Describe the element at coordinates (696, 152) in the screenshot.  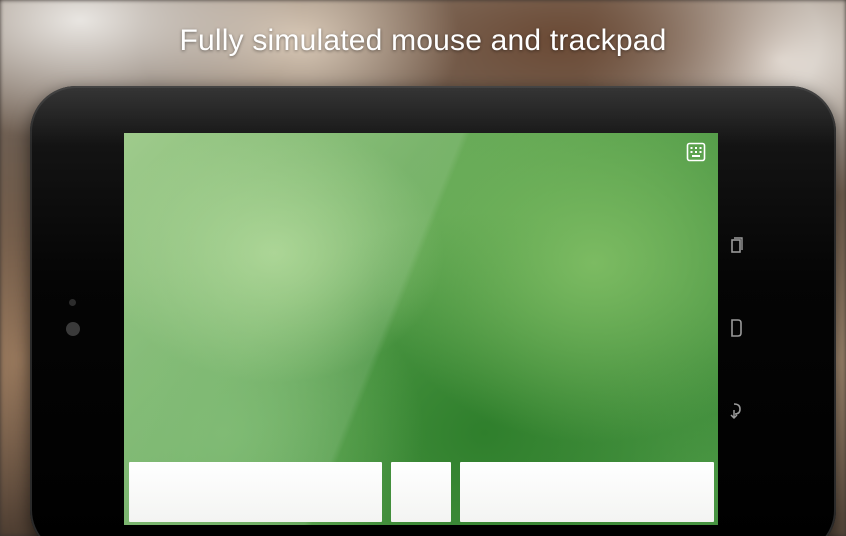
I see `keyboard-icon` at that location.